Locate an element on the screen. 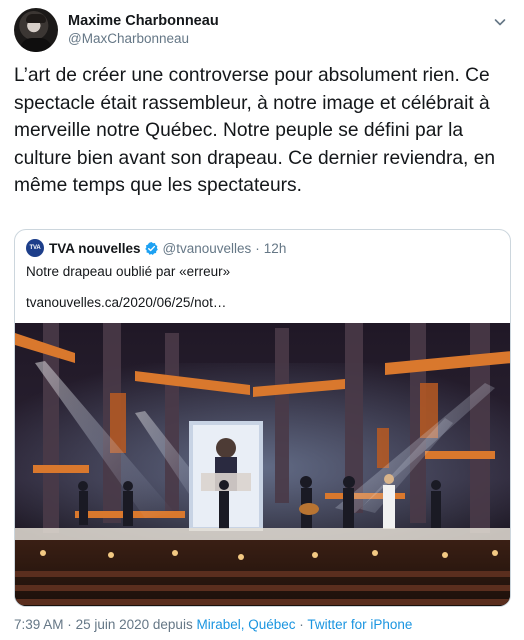 This screenshot has width=524, height=640. footer-depuis: depuis is located at coordinates (172, 624).